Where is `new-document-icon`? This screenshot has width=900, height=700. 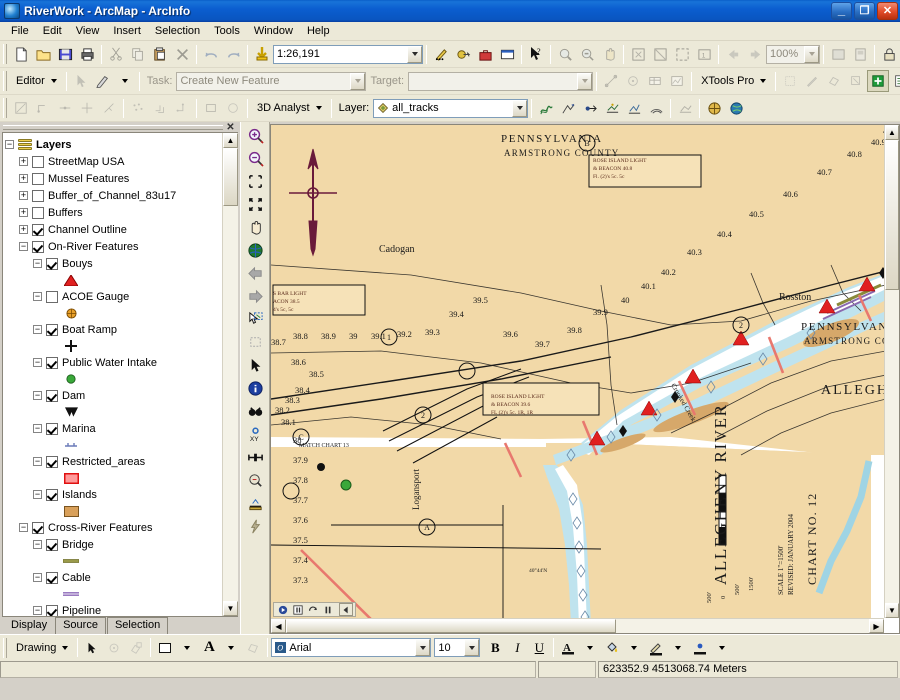
new-document-icon is located at coordinates (21, 54).